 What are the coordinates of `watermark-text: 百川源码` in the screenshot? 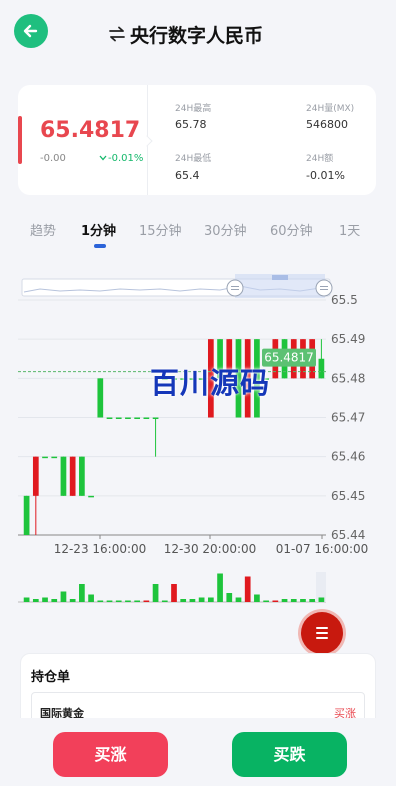 It's located at (210, 383).